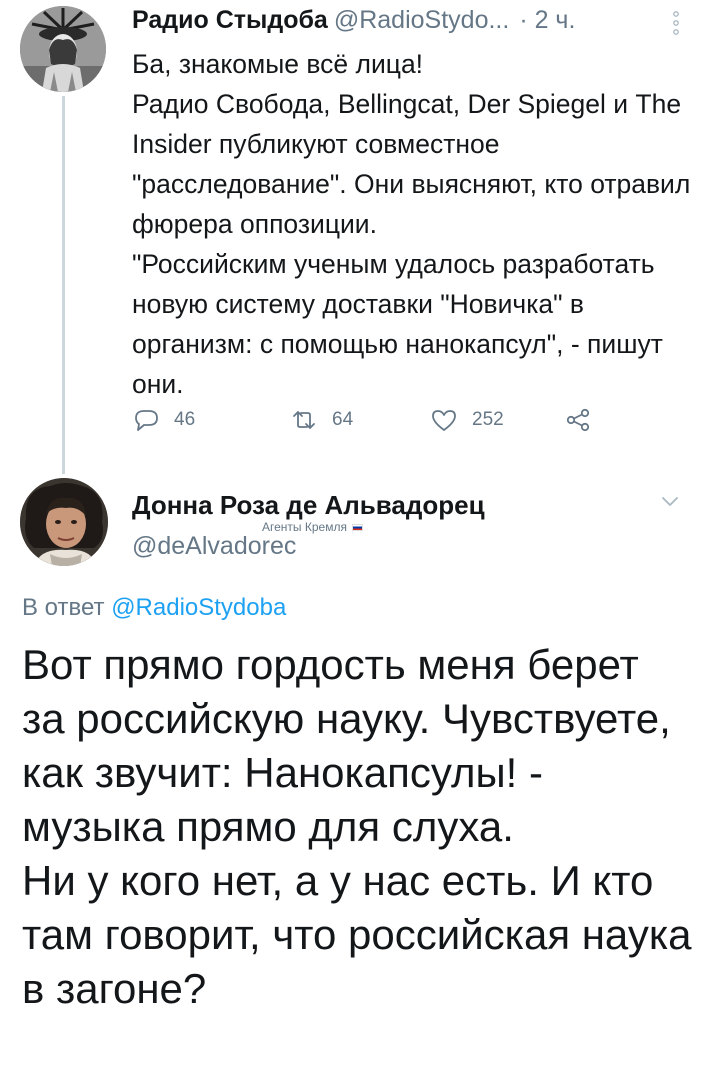 This screenshot has height=1080, width=703. What do you see at coordinates (343, 419) in the screenshot?
I see `retweet-count: 64` at bounding box center [343, 419].